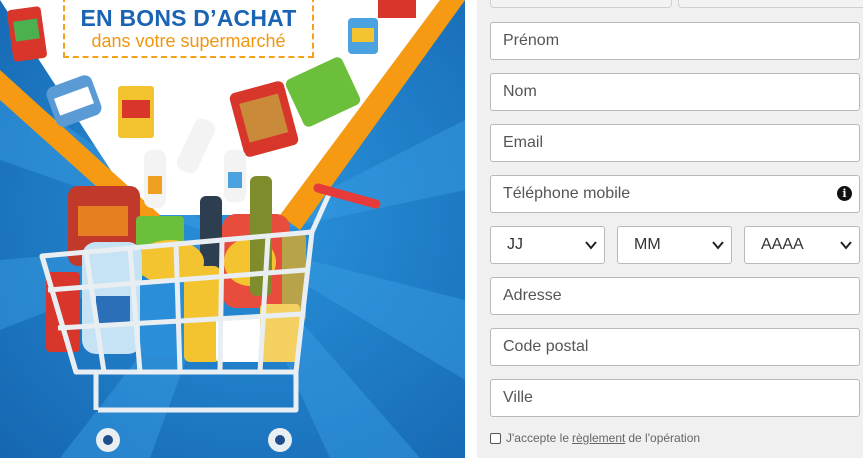 Image resolution: width=863 pixels, height=458 pixels. What do you see at coordinates (515, 244) in the screenshot?
I see `birth-day-value: JJ` at bounding box center [515, 244].